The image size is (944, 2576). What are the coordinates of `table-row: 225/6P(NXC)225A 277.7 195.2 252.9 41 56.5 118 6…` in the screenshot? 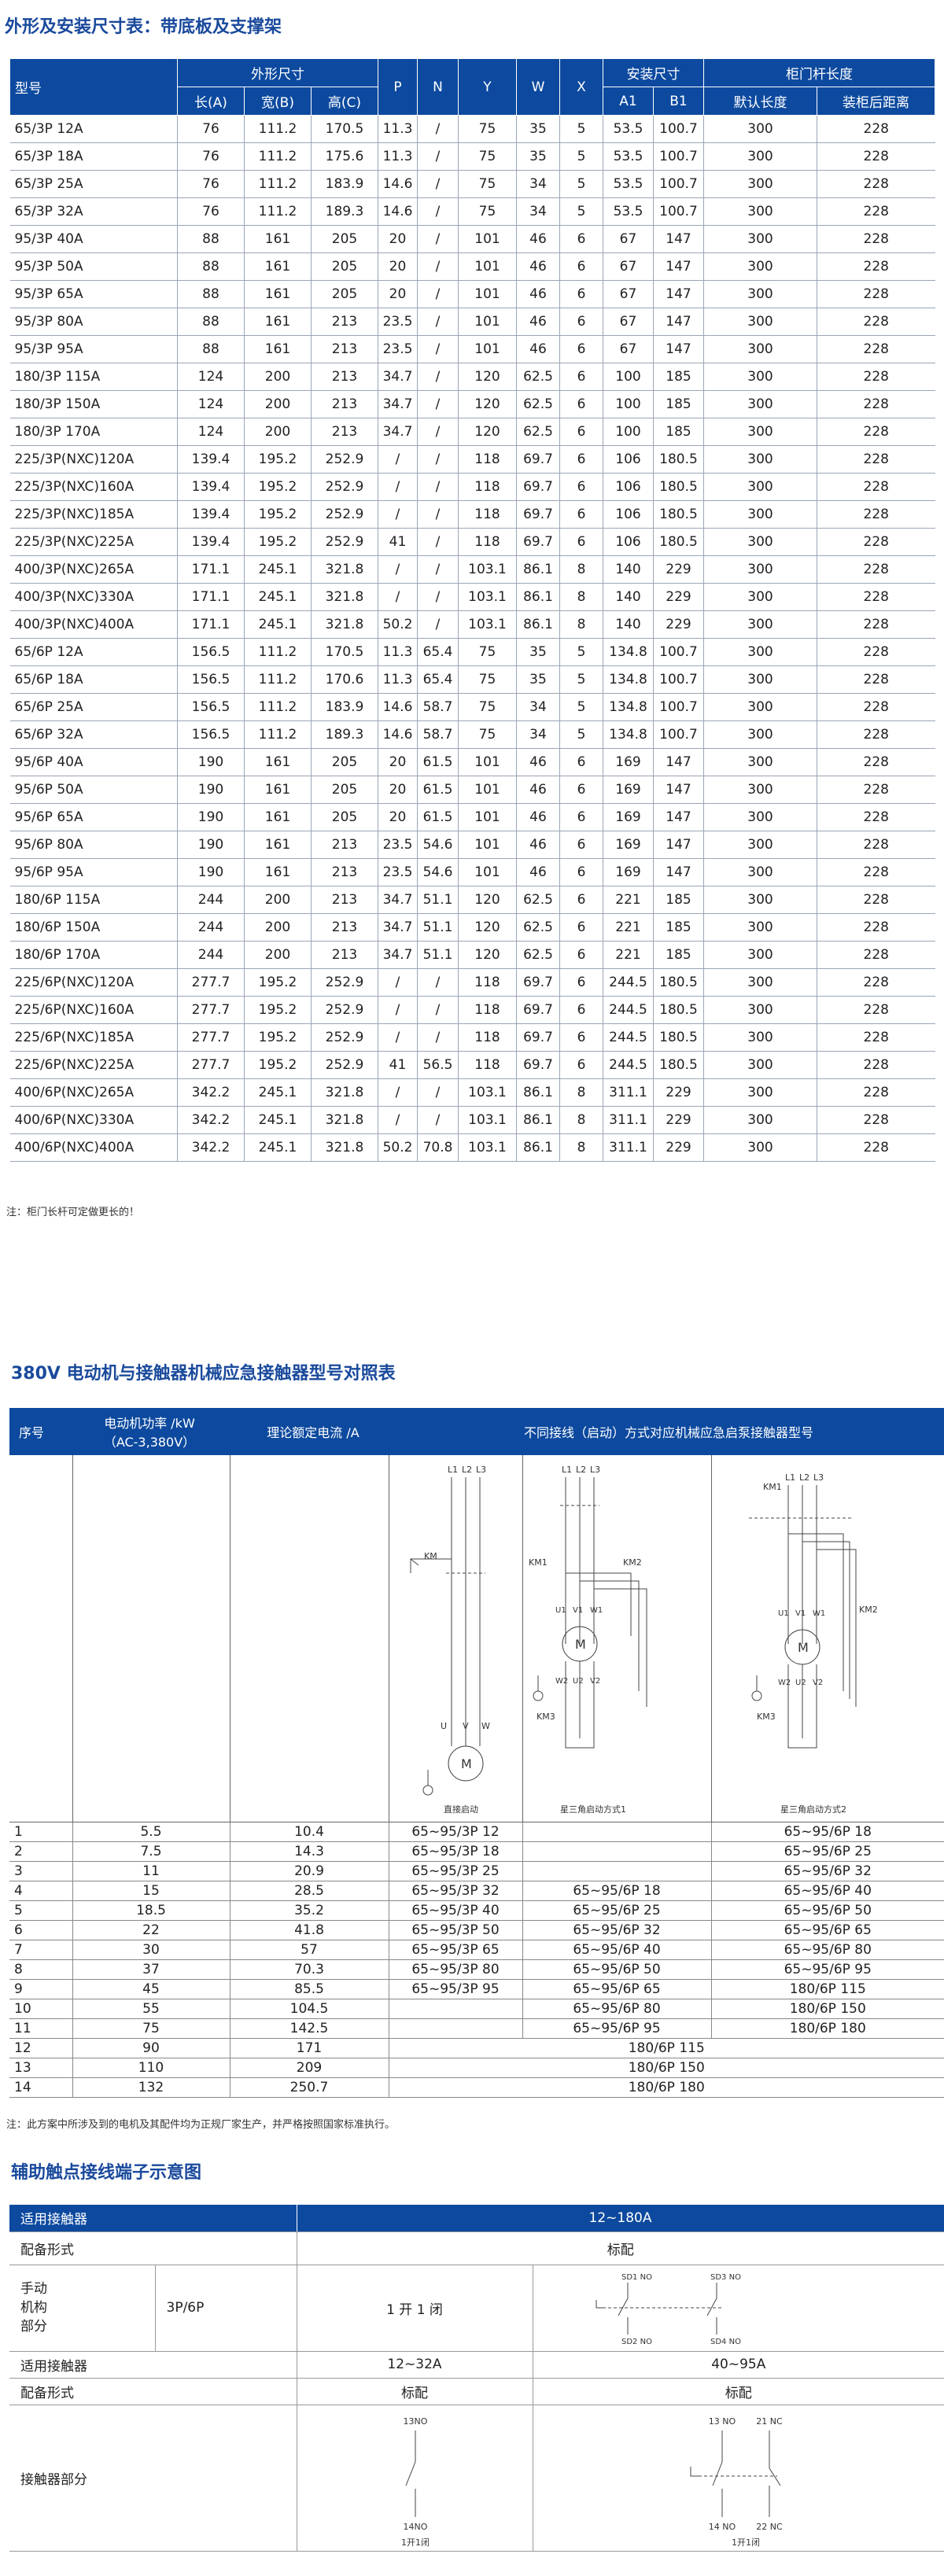 It's located at (472, 1065).